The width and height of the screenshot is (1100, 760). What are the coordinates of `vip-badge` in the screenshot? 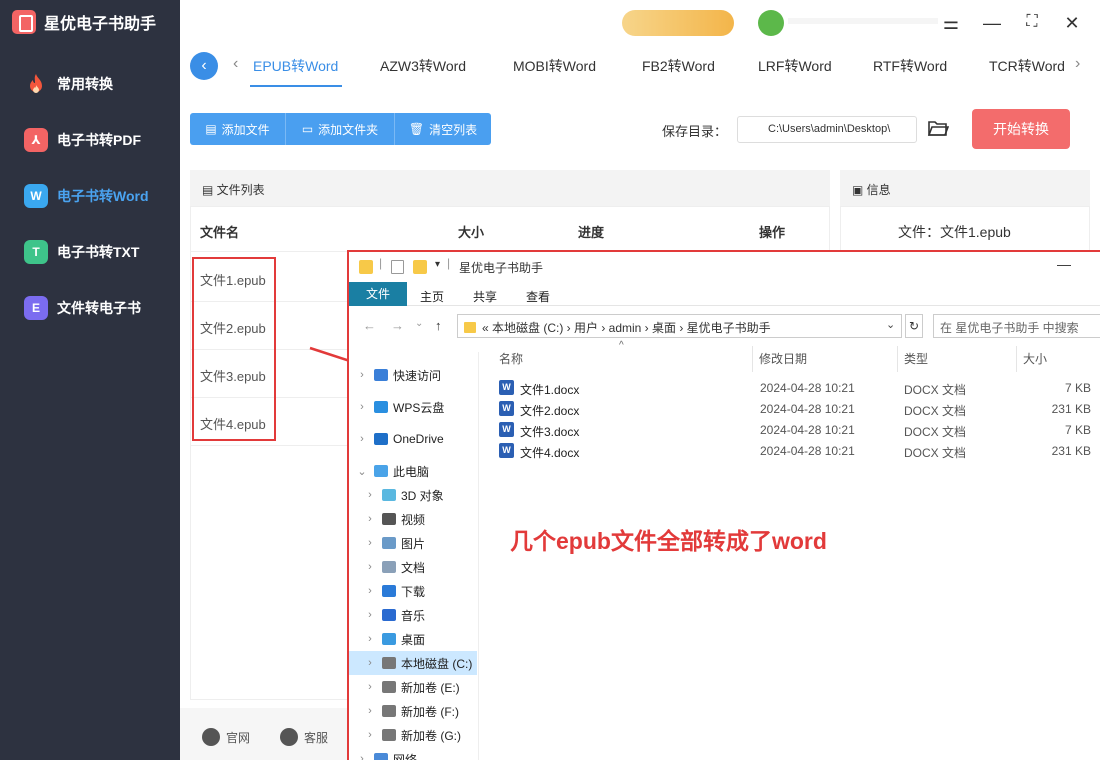 It's located at (678, 23).